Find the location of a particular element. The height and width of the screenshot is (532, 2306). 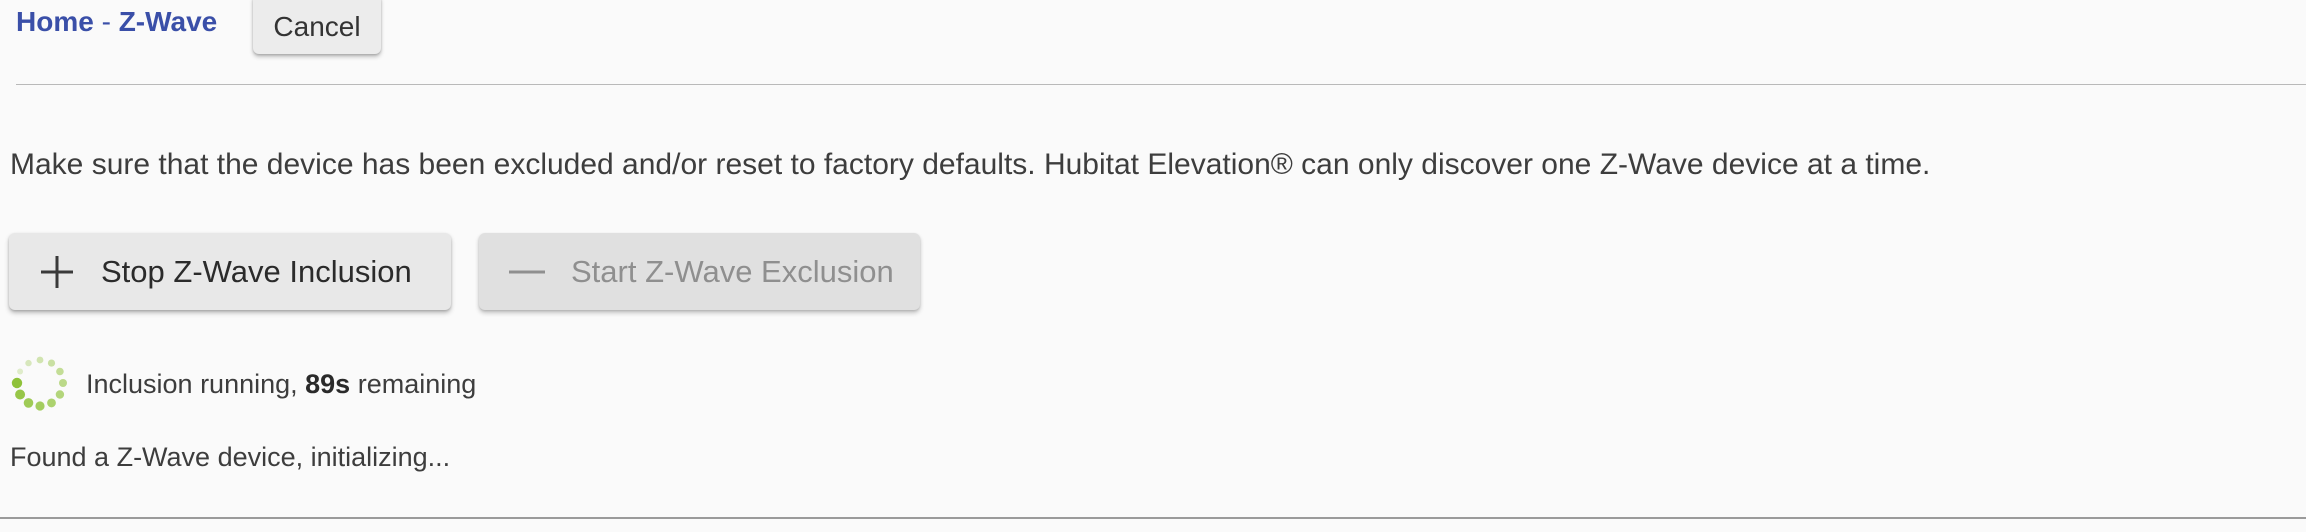

bottom-border is located at coordinates (1153, 518).